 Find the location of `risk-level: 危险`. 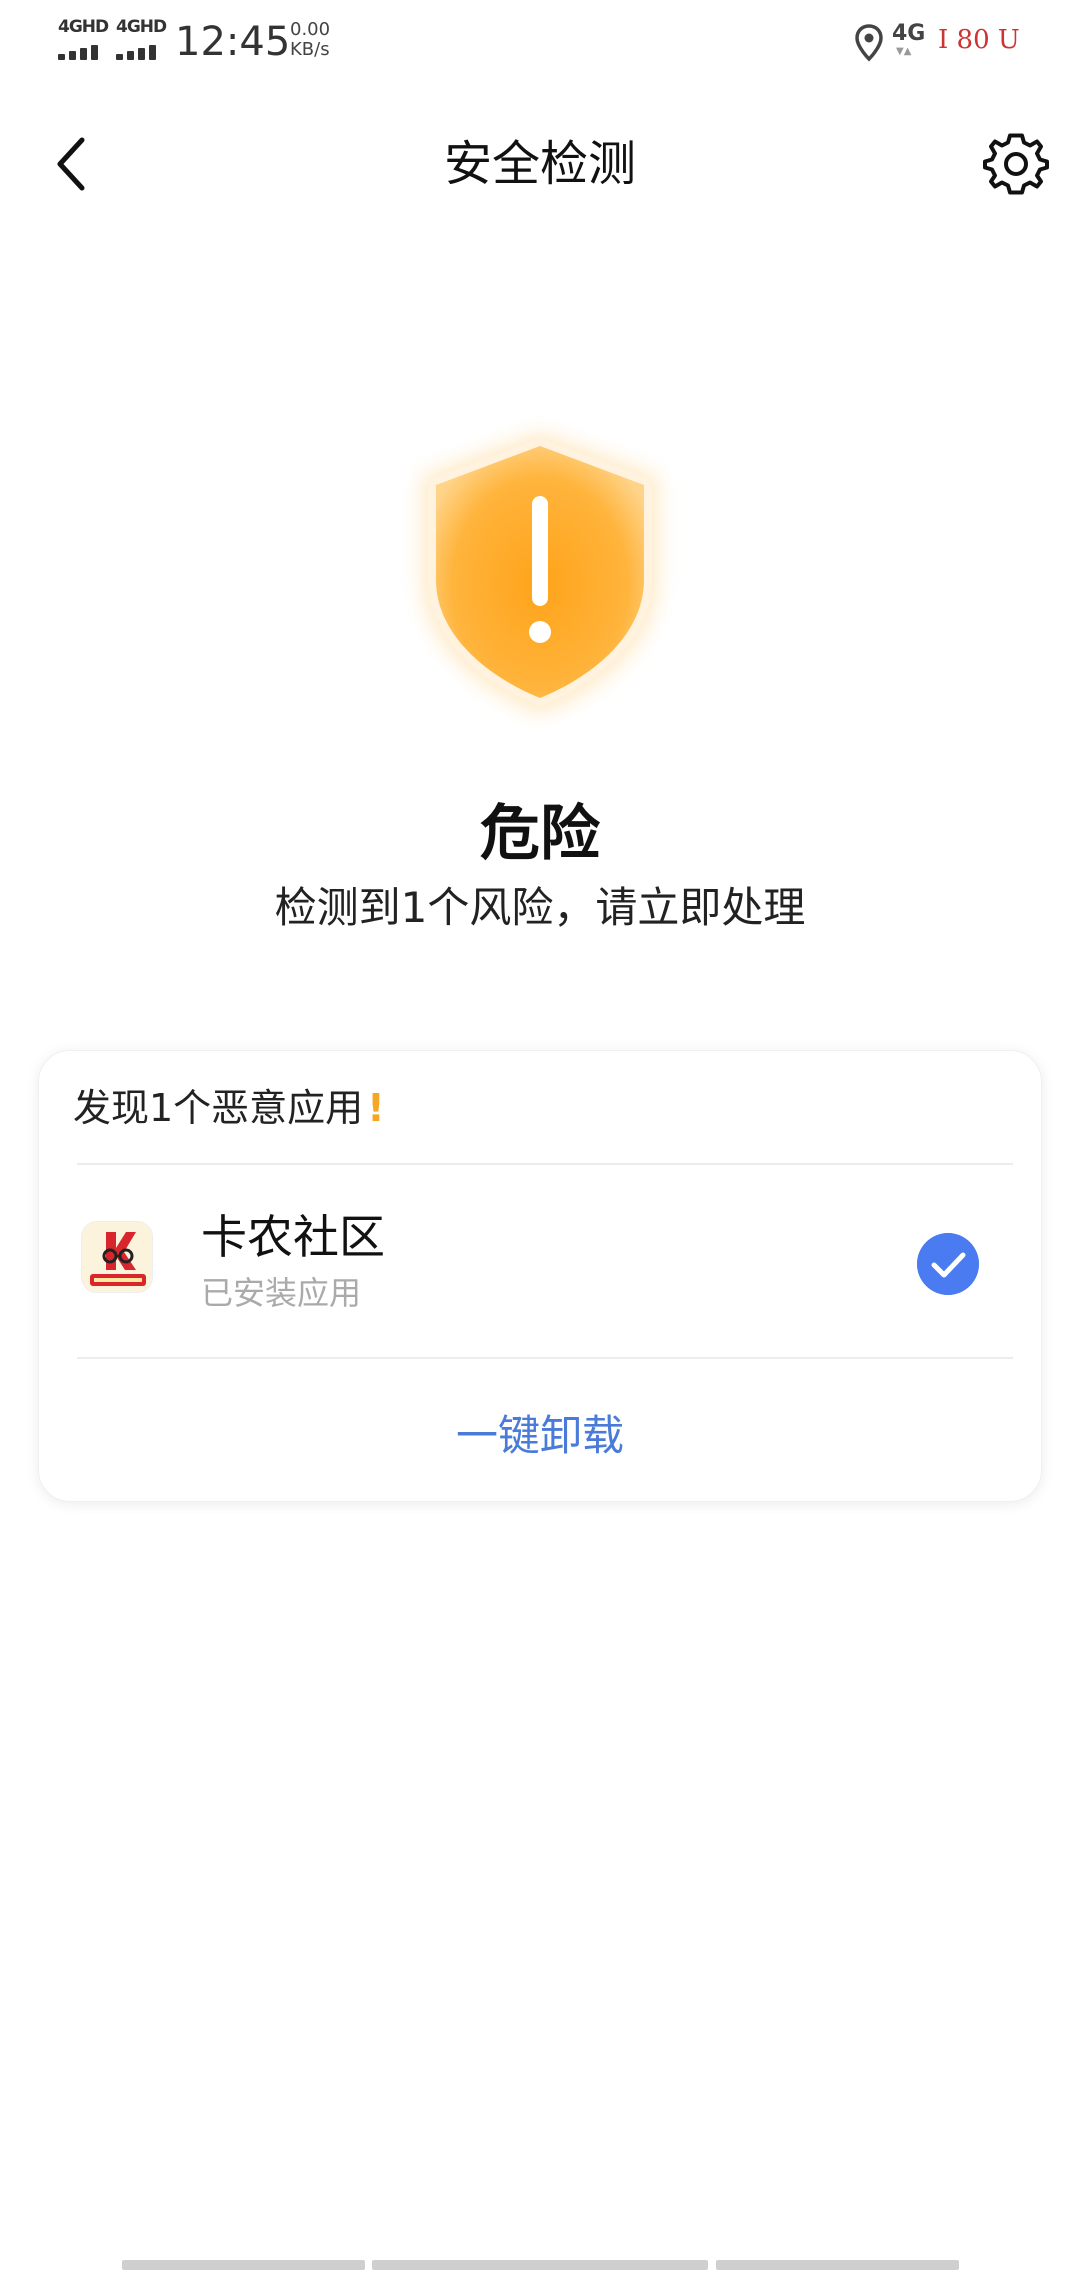

risk-level: 危险 is located at coordinates (540, 834).